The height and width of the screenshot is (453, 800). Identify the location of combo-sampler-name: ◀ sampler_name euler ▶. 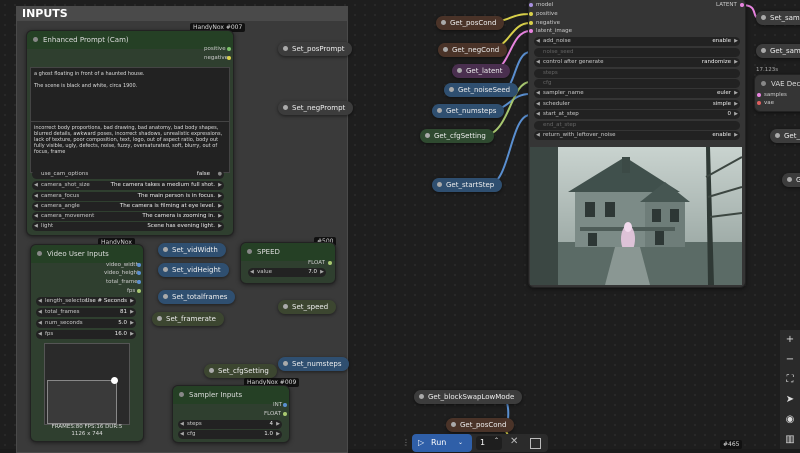
(637, 93).